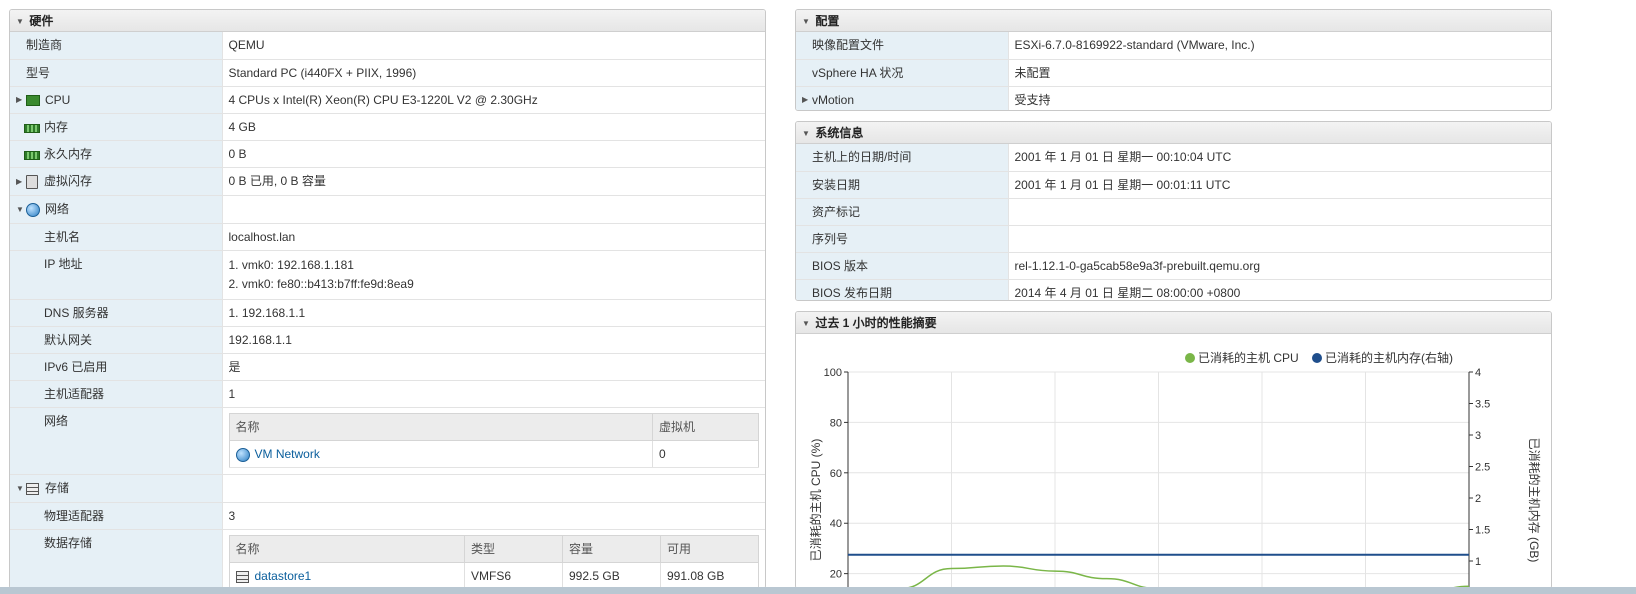 The image size is (1636, 594). What do you see at coordinates (709, 549) in the screenshot?
I see `column-header-free: 可用` at bounding box center [709, 549].